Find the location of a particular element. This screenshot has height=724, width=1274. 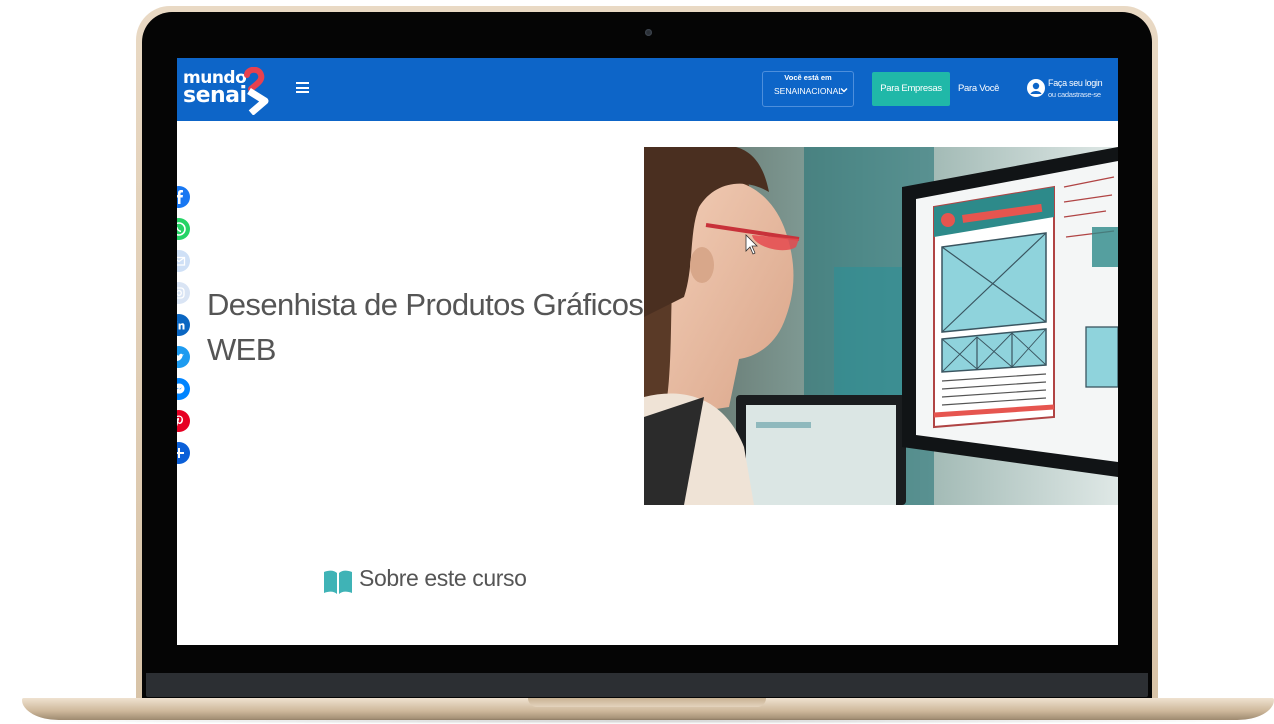

for-companies-button: Para Empresas is located at coordinates (911, 89).